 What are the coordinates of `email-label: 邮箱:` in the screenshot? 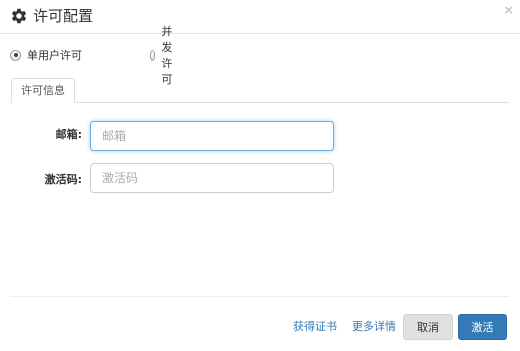 It's located at (68, 134).